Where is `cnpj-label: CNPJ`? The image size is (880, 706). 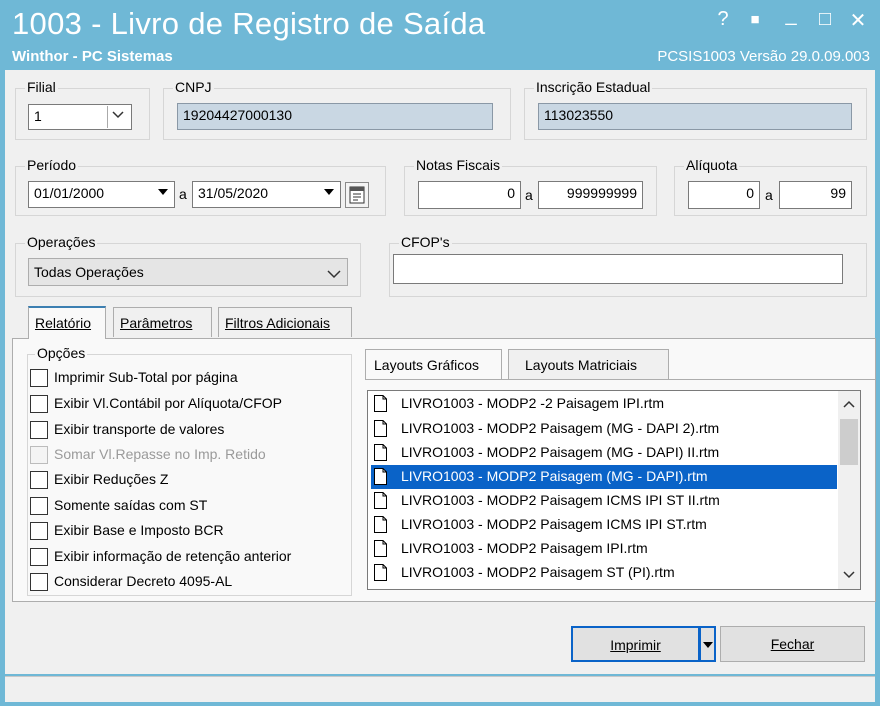 cnpj-label: CNPJ is located at coordinates (193, 87).